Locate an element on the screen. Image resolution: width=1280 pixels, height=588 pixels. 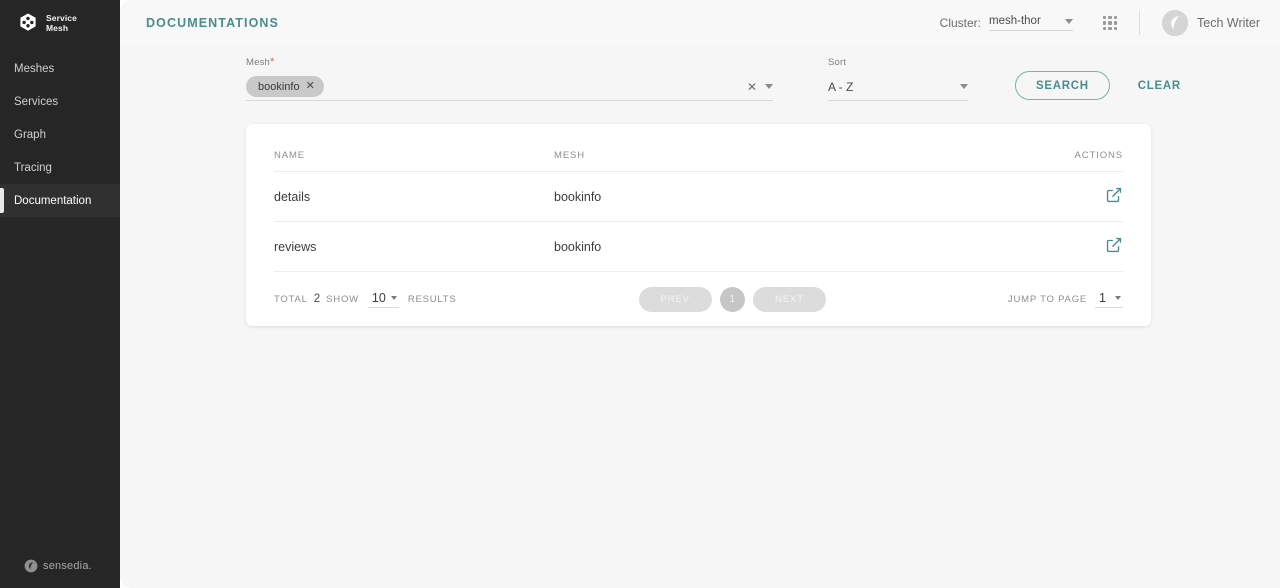
table-header-row: NAME MESH ACTIONS is located at coordinates (698, 148).